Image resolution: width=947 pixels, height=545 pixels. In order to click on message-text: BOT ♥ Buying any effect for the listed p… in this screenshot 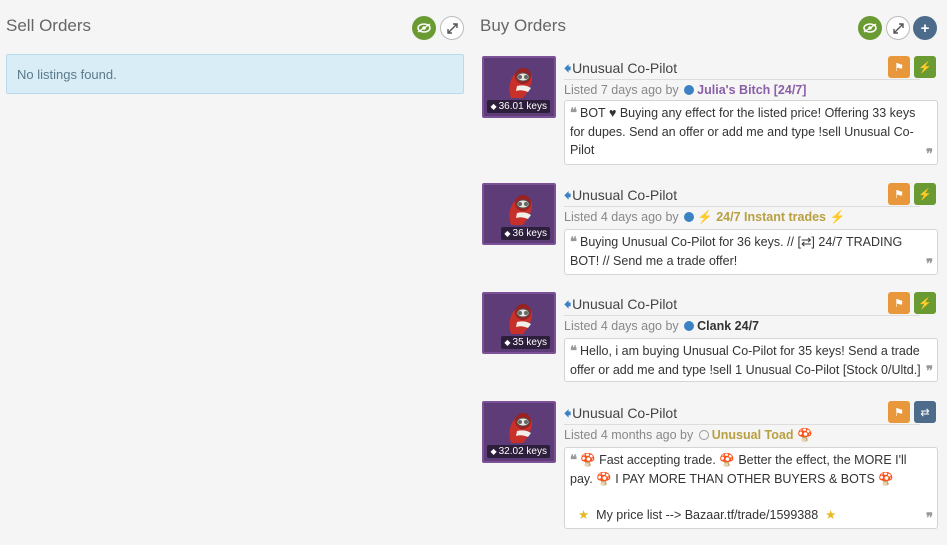, I will do `click(743, 131)`.